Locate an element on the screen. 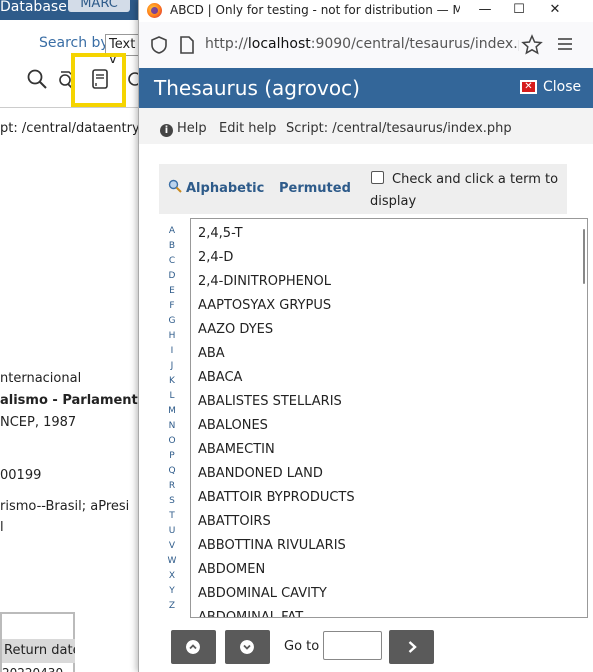 The width and height of the screenshot is (593, 672). letter-link: S is located at coordinates (172, 501).